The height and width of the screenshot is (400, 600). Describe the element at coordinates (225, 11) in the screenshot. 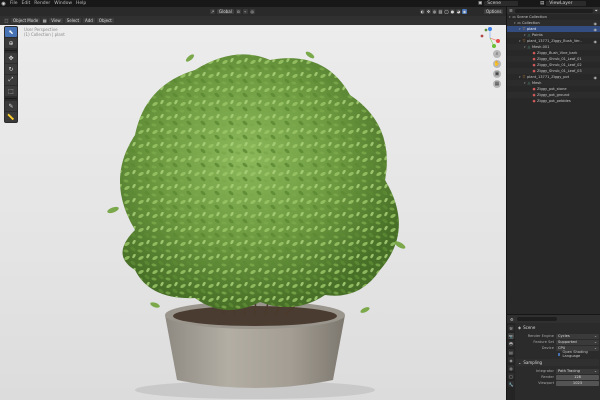

I see `transform-orientation-dropdown: Global` at that location.